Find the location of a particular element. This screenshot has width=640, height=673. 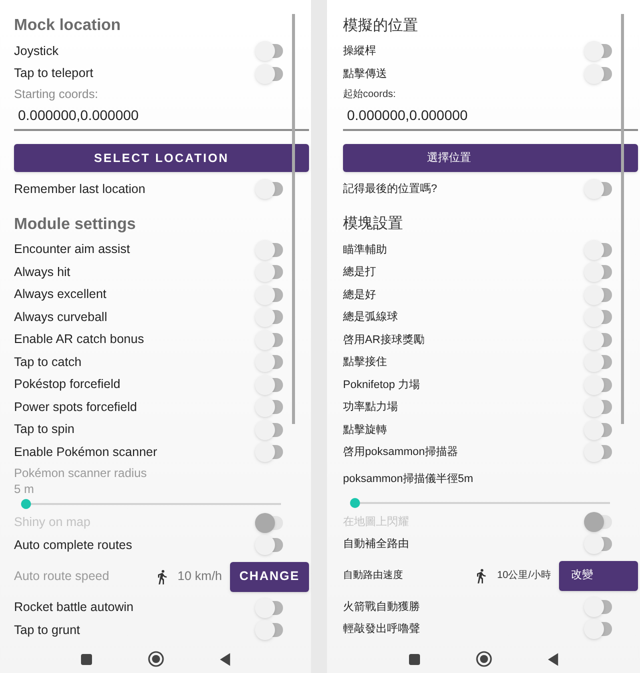

setting-label: Always hit is located at coordinates (42, 272).